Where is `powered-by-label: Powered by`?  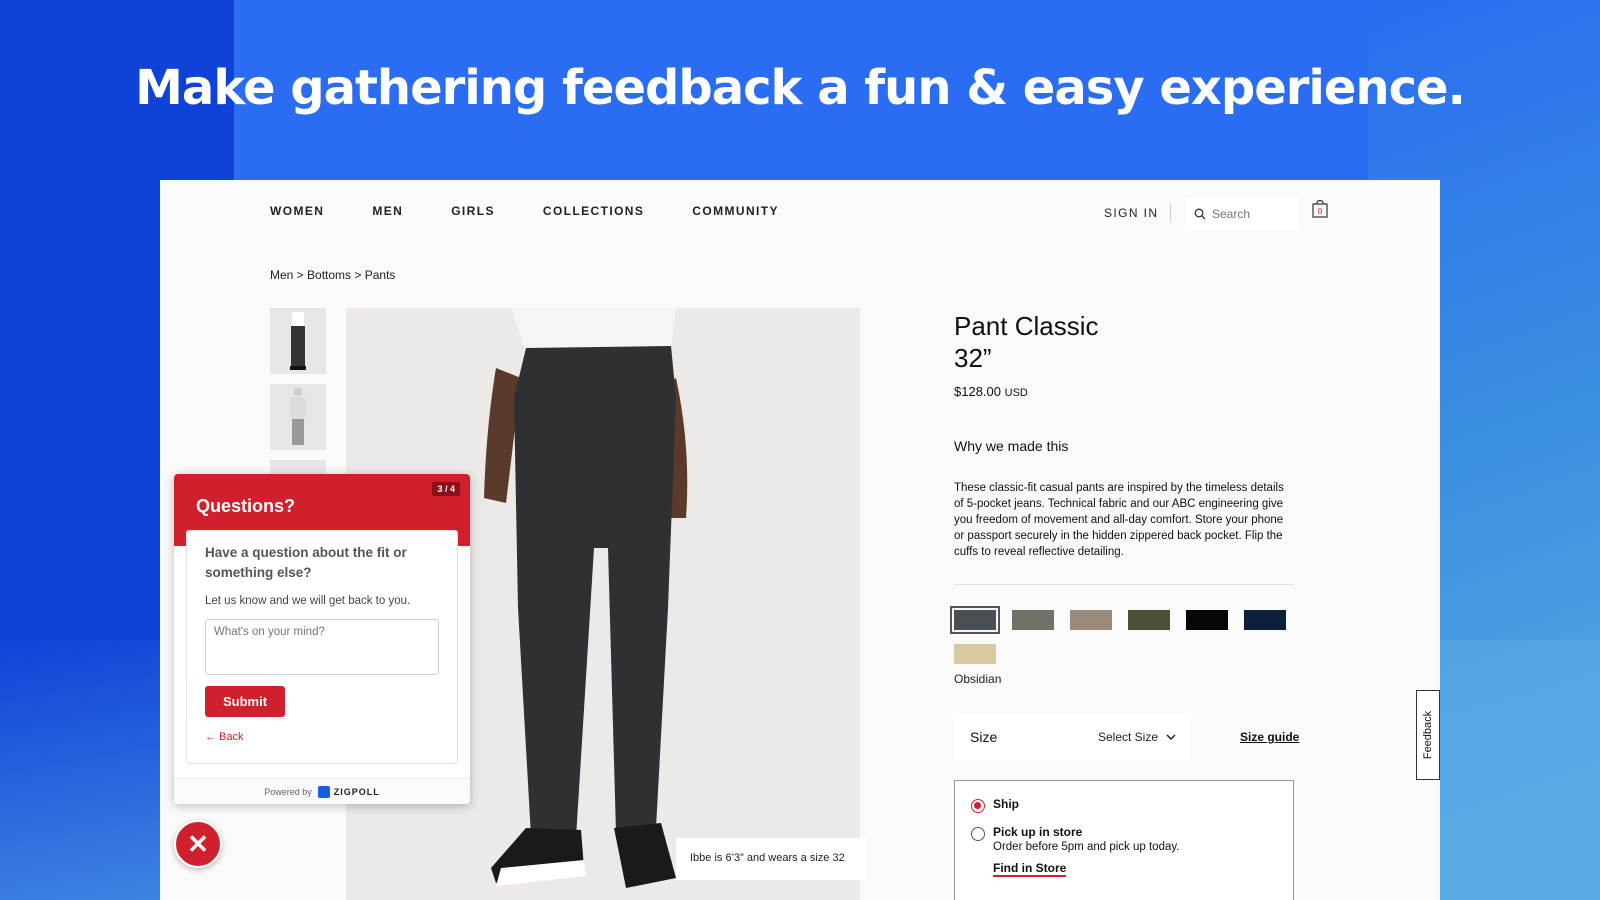
powered-by-label: Powered by is located at coordinates (288, 791).